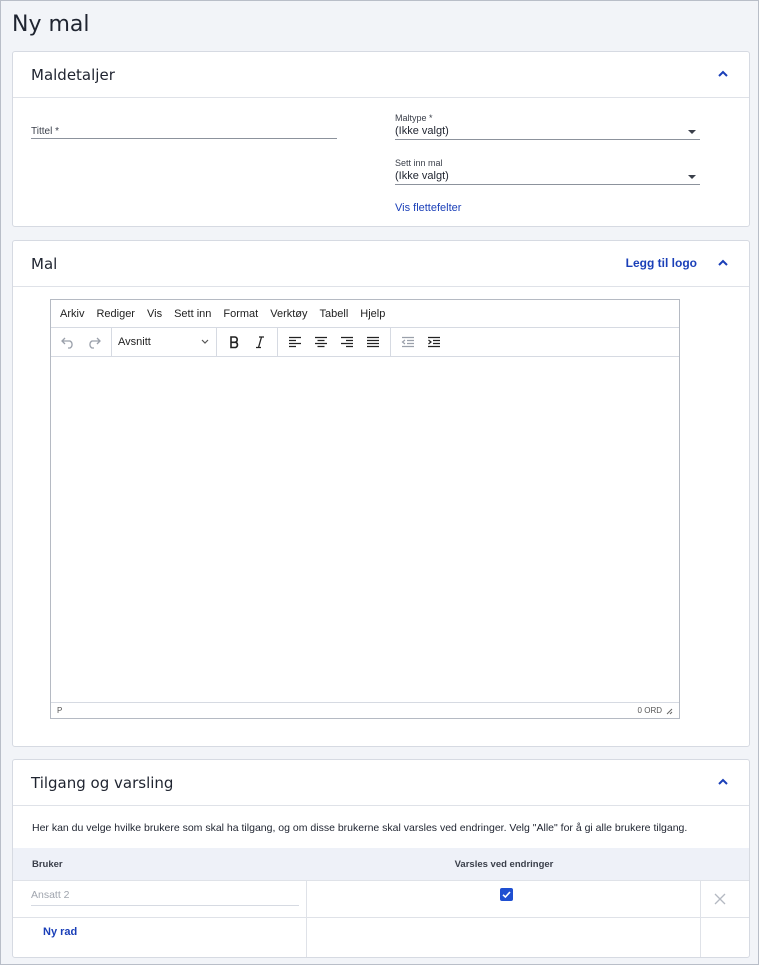  What do you see at coordinates (381, 783) in the screenshot?
I see `access-header: Tilgang og varsling` at bounding box center [381, 783].